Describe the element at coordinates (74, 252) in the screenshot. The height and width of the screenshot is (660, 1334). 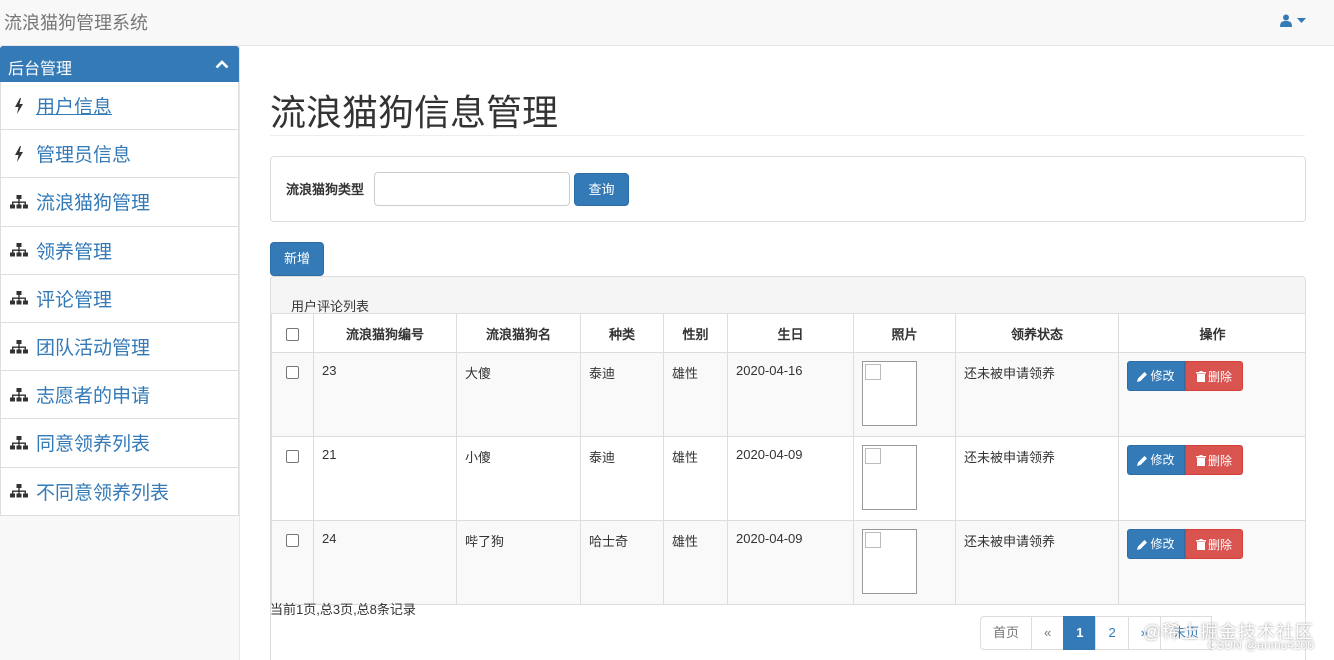
I see `sidebar-item-label: 领养管理` at that location.